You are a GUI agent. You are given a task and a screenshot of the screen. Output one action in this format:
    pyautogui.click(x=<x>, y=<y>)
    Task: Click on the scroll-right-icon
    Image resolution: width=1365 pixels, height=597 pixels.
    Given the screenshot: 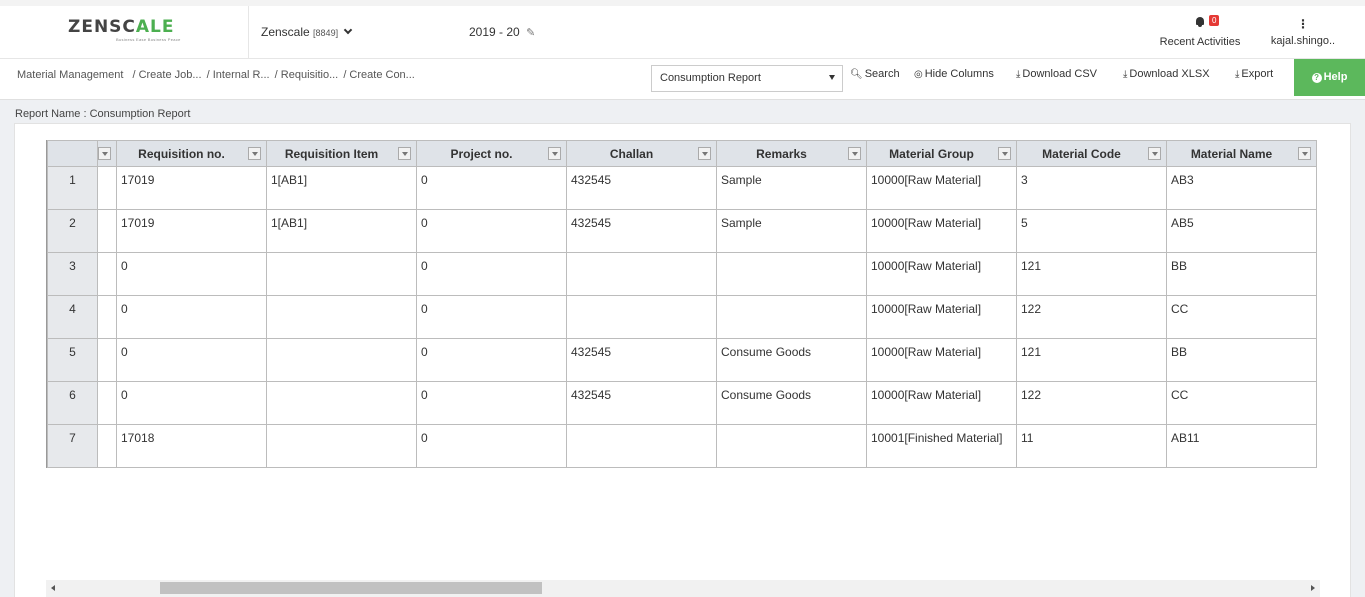 What is the action you would take?
    pyautogui.click(x=1313, y=588)
    